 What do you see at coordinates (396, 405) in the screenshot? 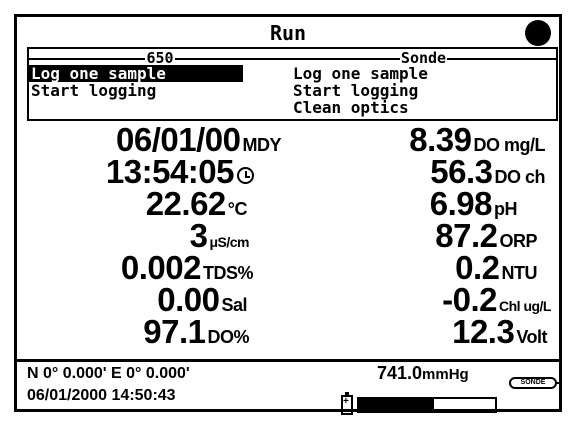
I see `battery-level-fill` at bounding box center [396, 405].